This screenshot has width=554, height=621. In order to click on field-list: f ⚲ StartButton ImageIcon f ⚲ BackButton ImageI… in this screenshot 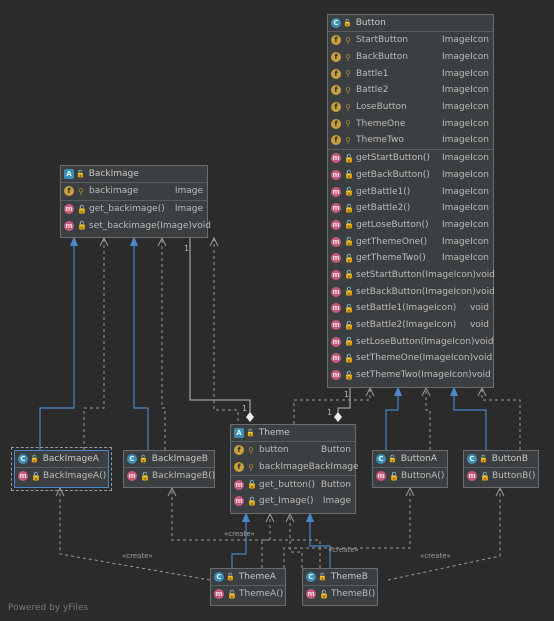, I will do `click(410, 90)`.